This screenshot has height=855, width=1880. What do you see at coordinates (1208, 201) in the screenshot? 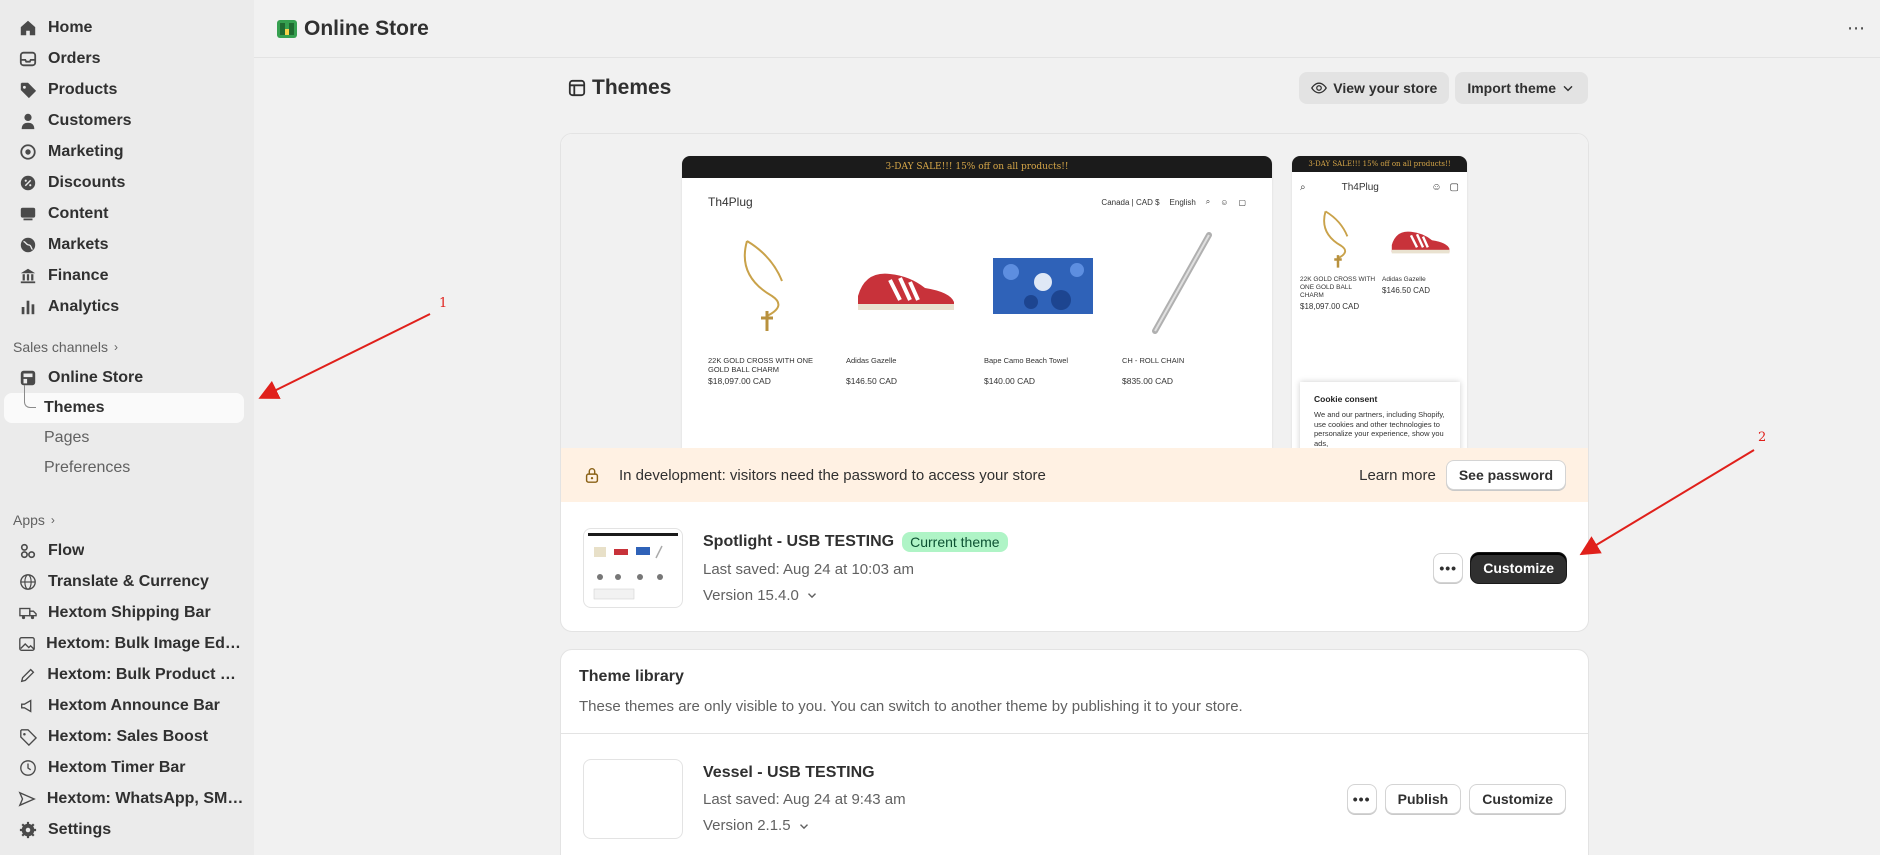
I see `search-icon: ⌕` at bounding box center [1208, 201].